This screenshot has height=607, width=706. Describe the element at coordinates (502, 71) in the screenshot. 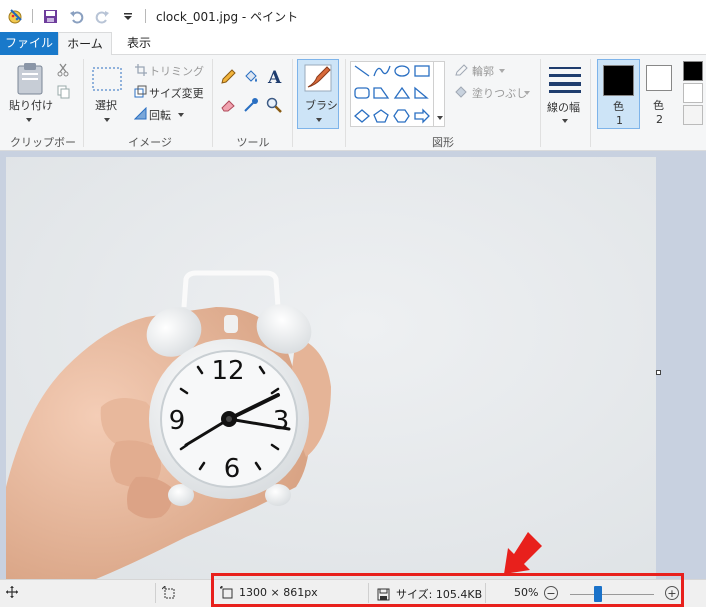

I see `outline-dropdown-arrow` at that location.